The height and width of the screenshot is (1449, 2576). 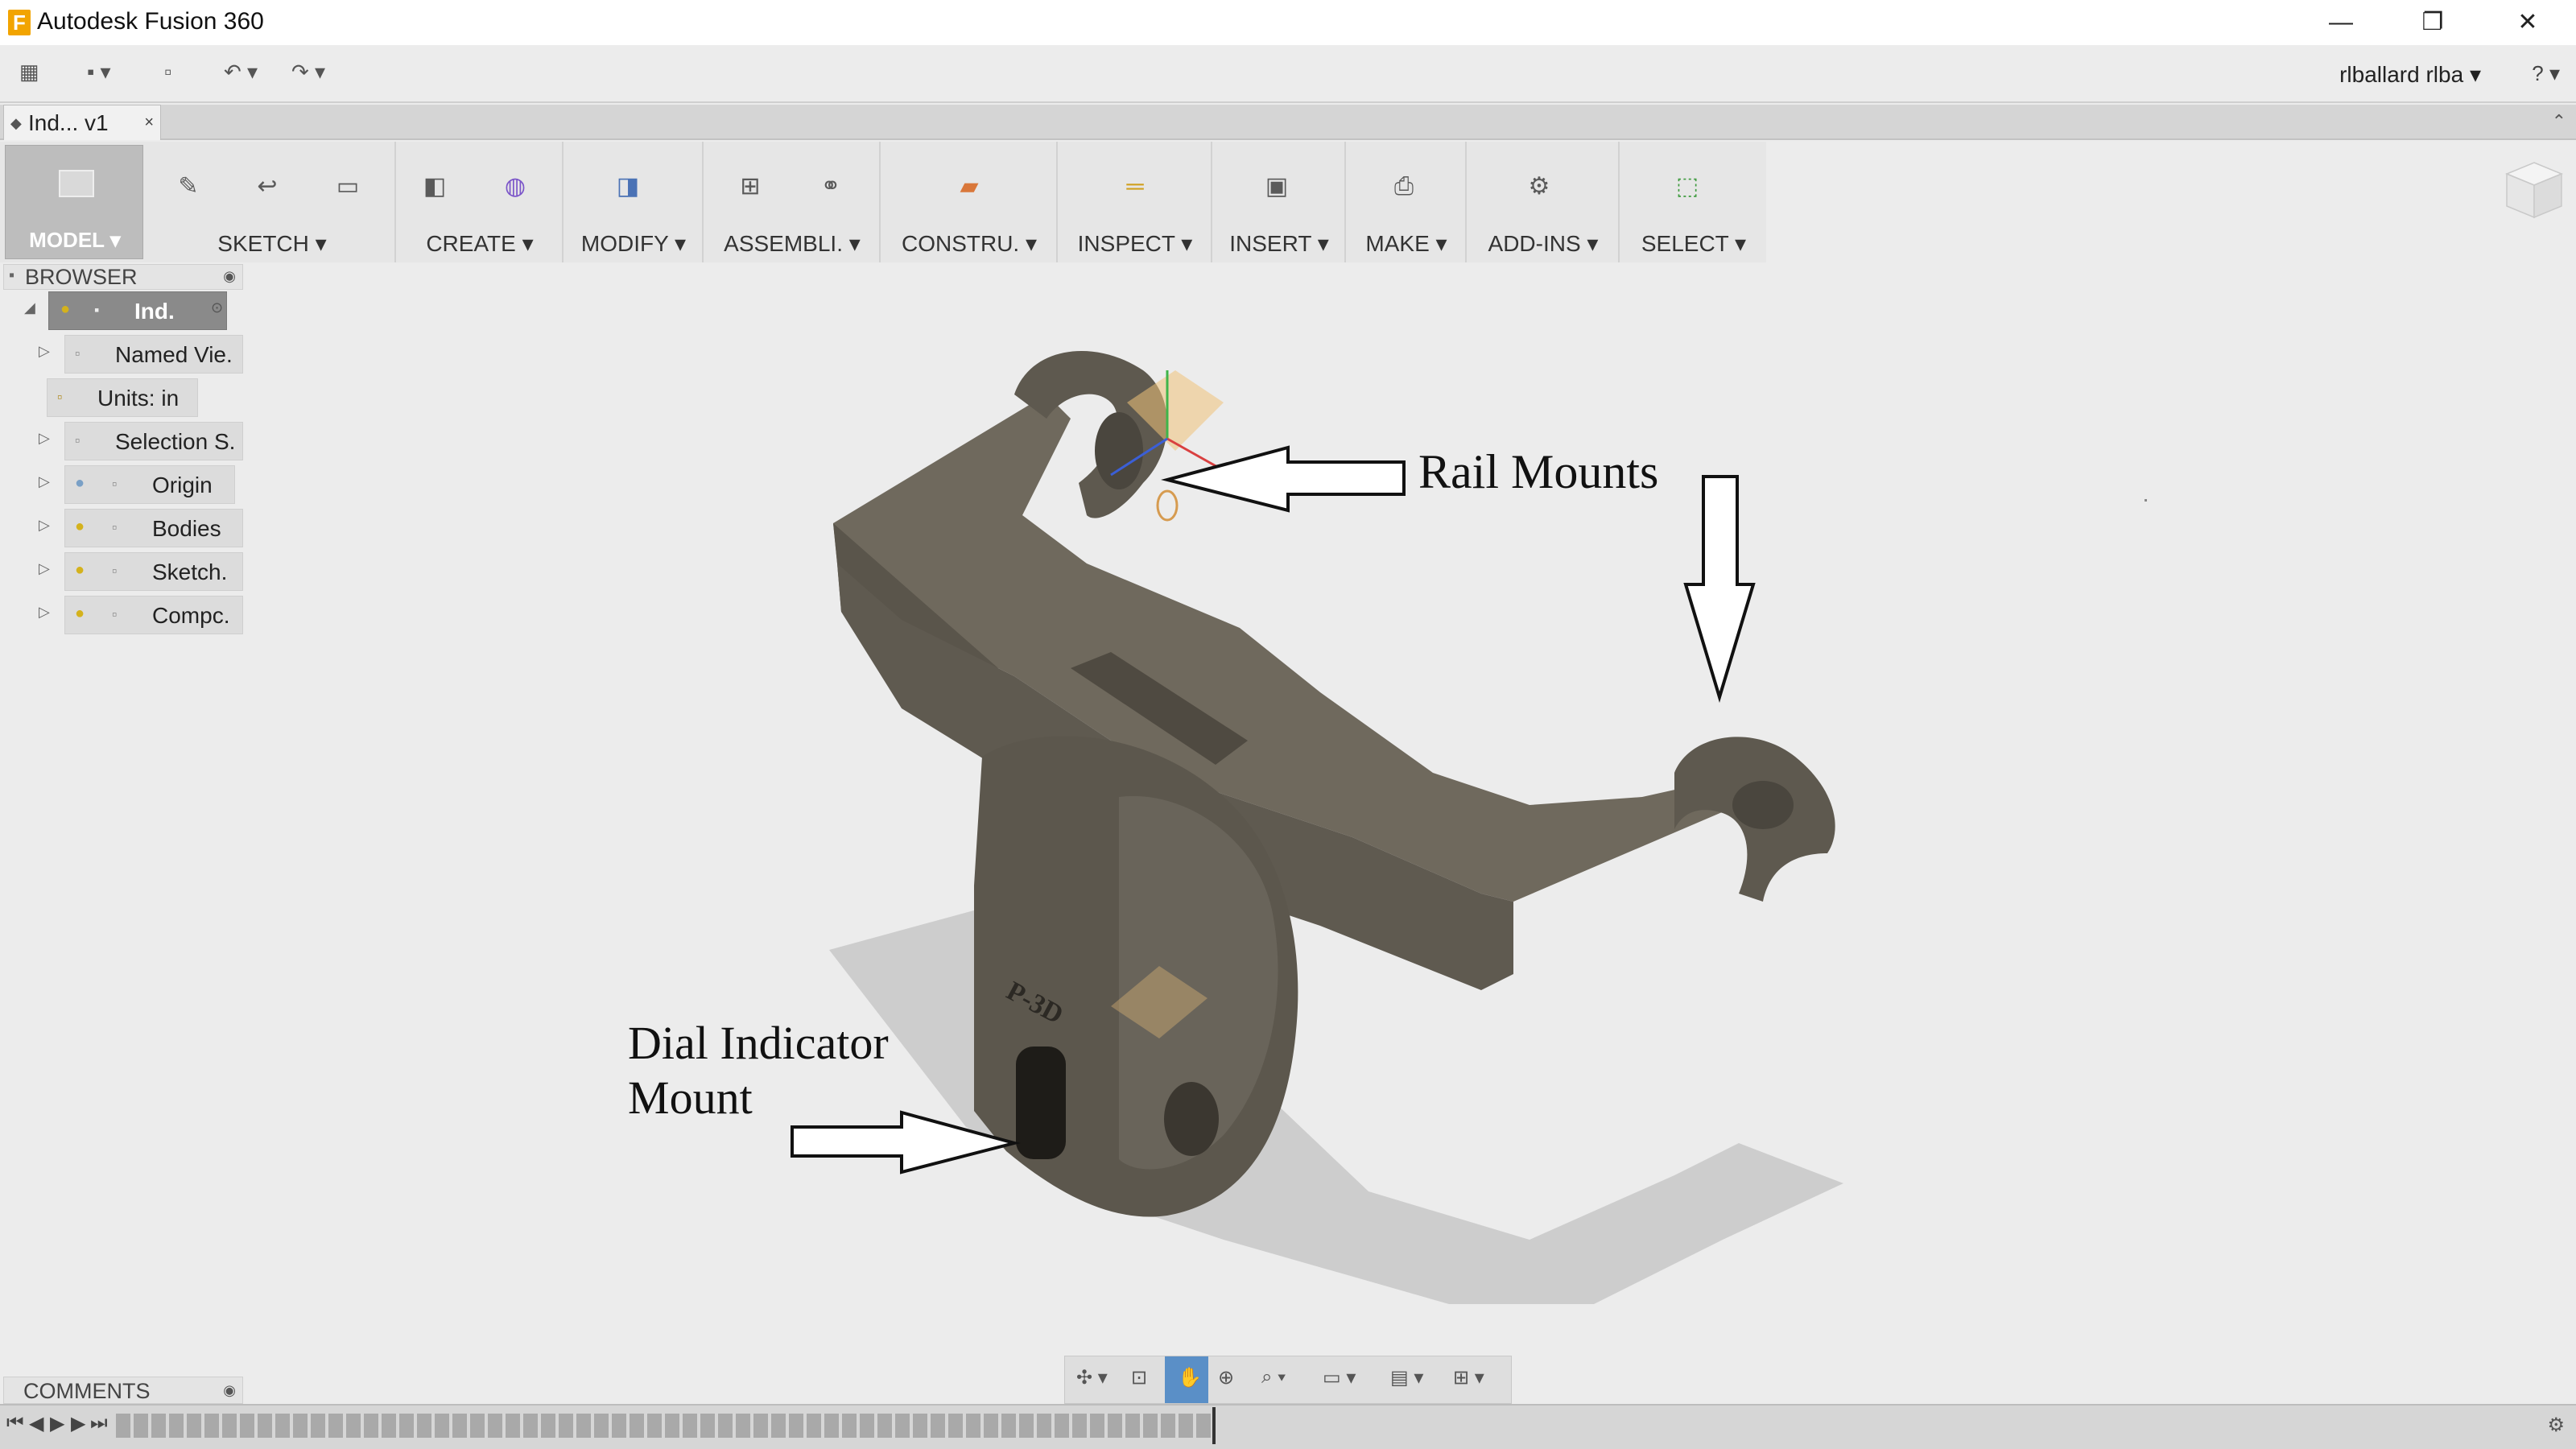 What do you see at coordinates (480, 243) in the screenshot?
I see `create-menu: CREATE ▾` at bounding box center [480, 243].